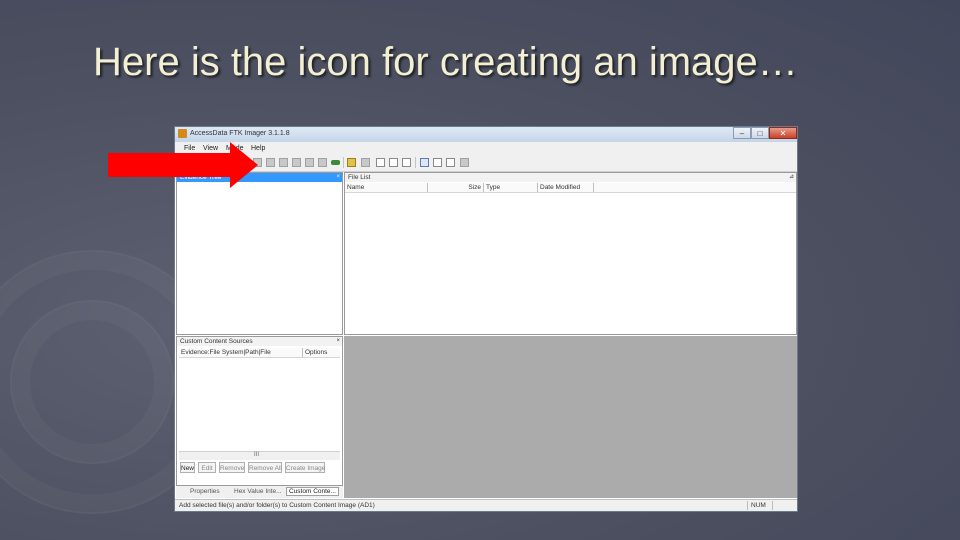  I want to click on export-file-hash-list-icon, so click(393, 162).